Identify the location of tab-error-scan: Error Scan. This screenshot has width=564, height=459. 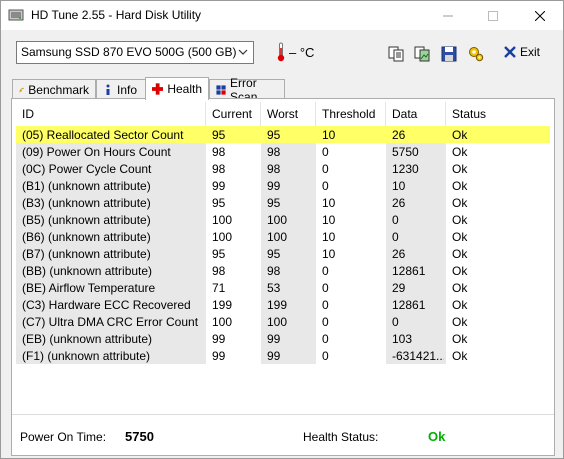
(247, 90).